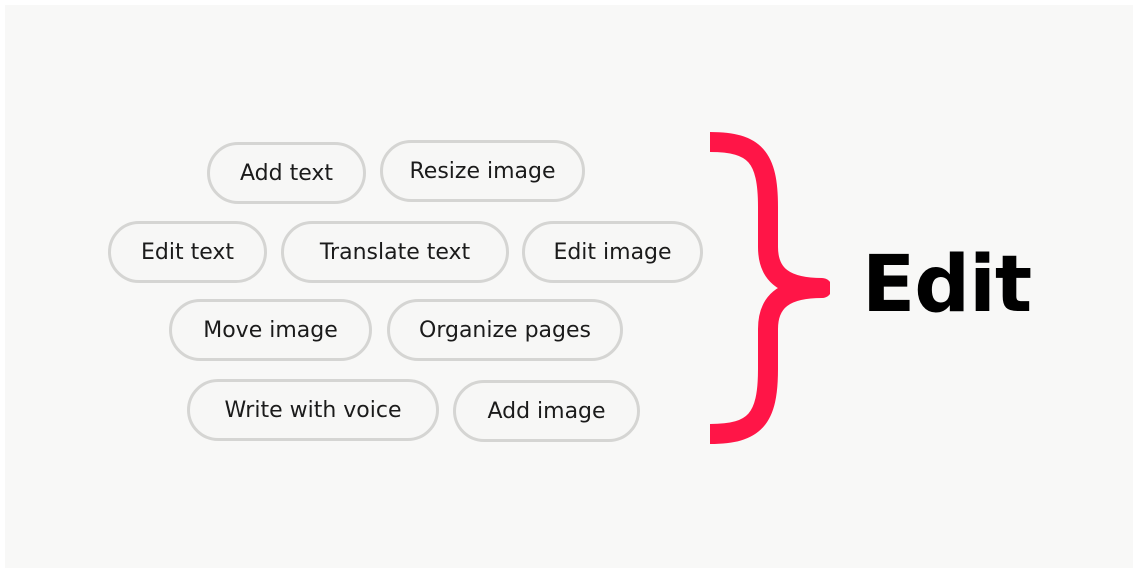 The width and height of the screenshot is (1138, 573). Describe the element at coordinates (546, 411) in the screenshot. I see `add-image-pill: Add image` at that location.